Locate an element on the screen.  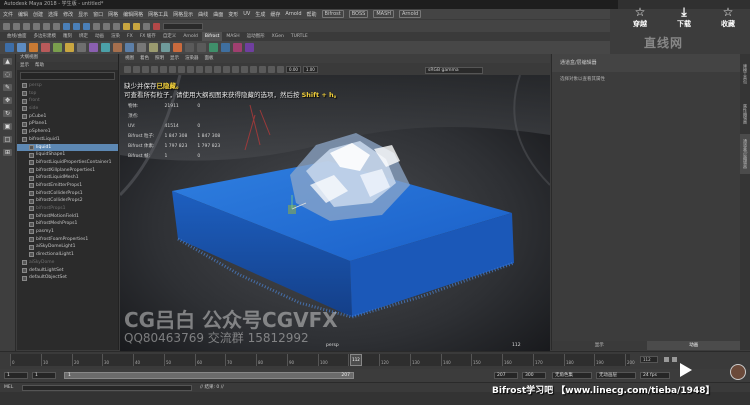
outliner-item: side is located at coordinates (67, 109).